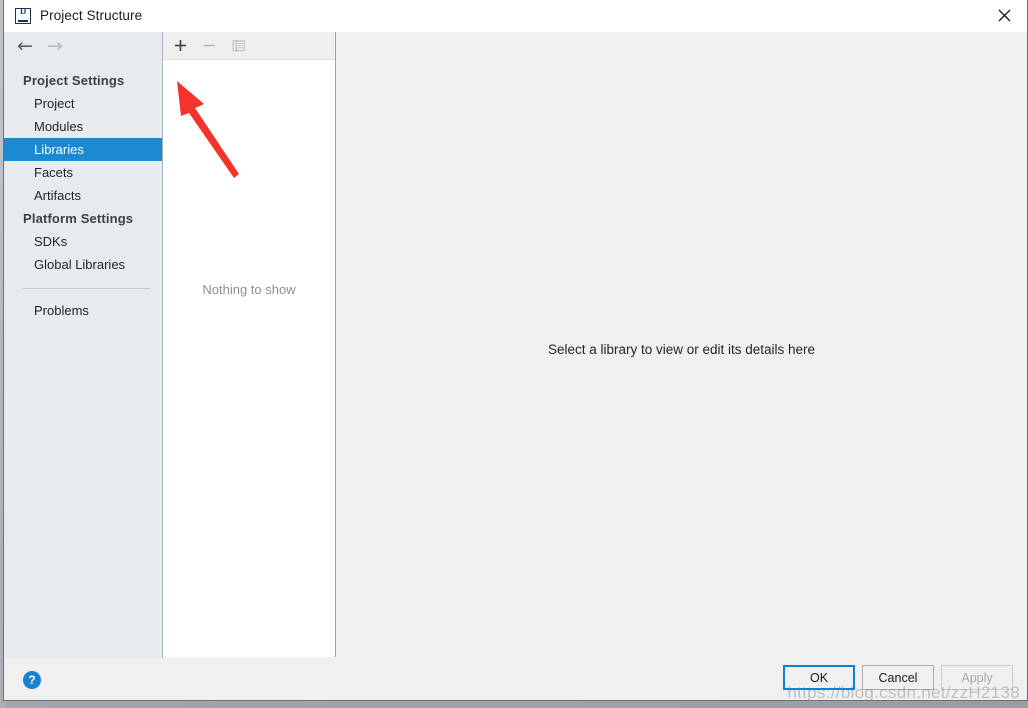  What do you see at coordinates (83, 195) in the screenshot?
I see `sidebar-item-artifacts: Artifacts` at bounding box center [83, 195].